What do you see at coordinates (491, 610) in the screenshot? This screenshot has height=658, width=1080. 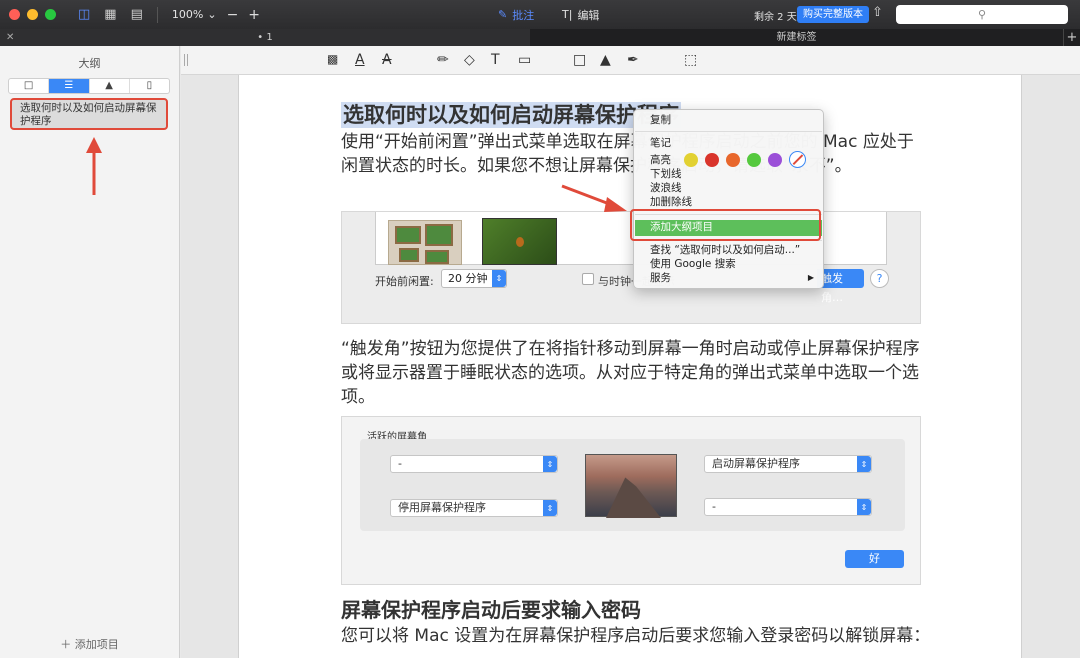 I see `section-heading: 屏幕保护程序启动后要求输入密码` at bounding box center [491, 610].